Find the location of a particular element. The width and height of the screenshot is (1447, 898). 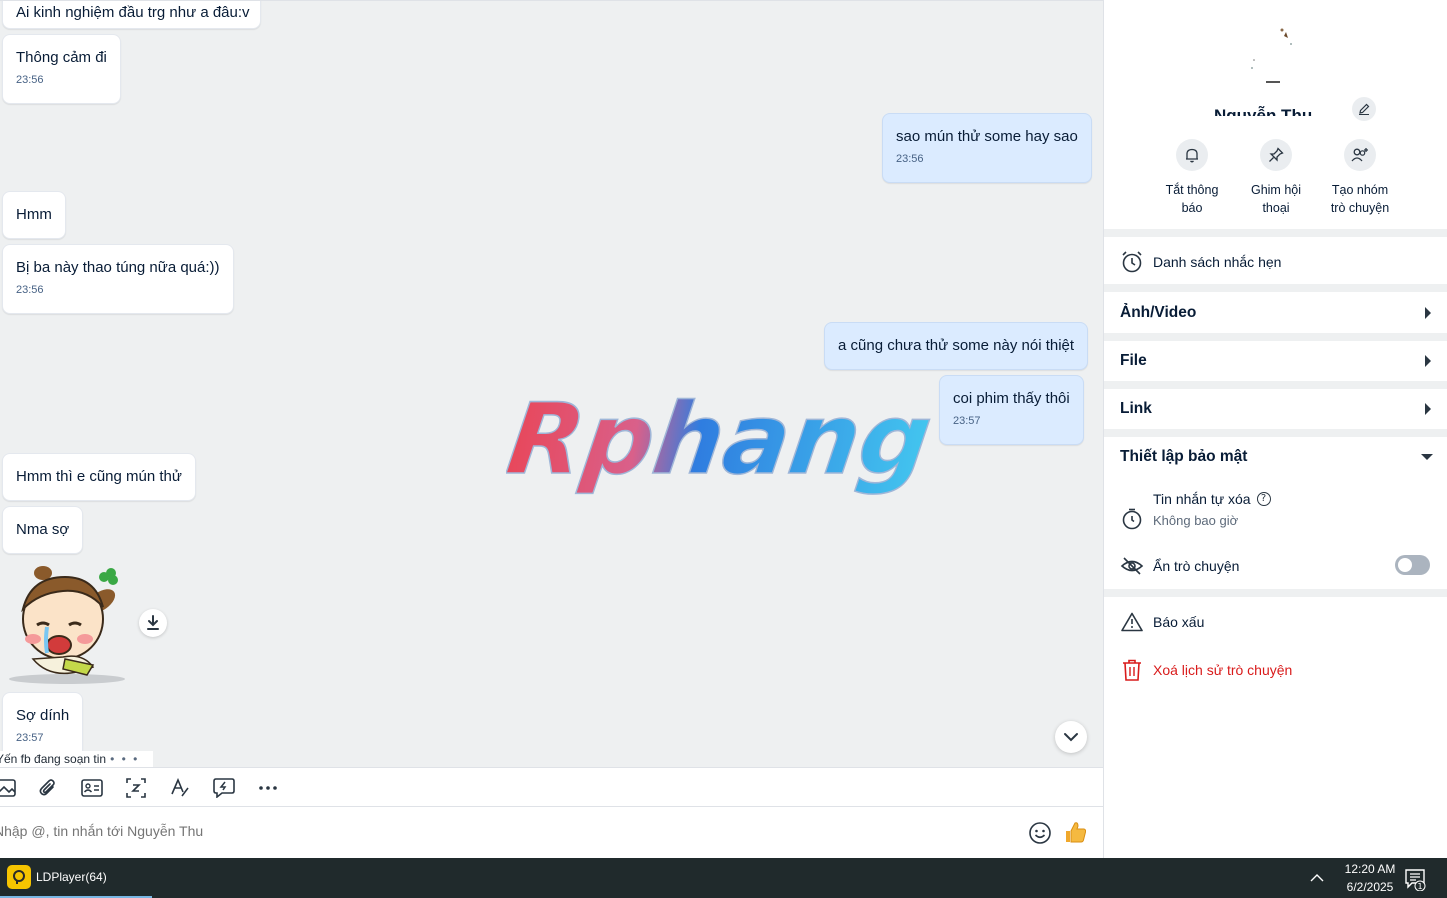

image-icon is located at coordinates (8, 788).